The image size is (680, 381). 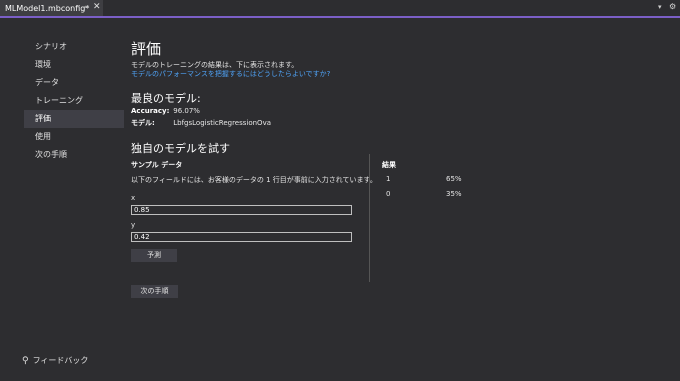 I want to click on help-link: モデルのパフォーマンスを把握するにはどうしたらよいですか?, so click(x=230, y=74).